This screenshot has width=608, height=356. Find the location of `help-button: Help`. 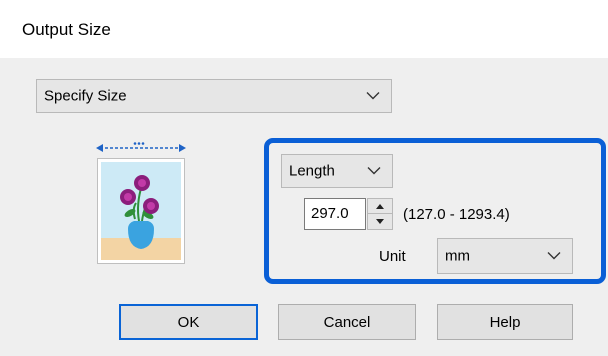

help-button: Help is located at coordinates (505, 322).